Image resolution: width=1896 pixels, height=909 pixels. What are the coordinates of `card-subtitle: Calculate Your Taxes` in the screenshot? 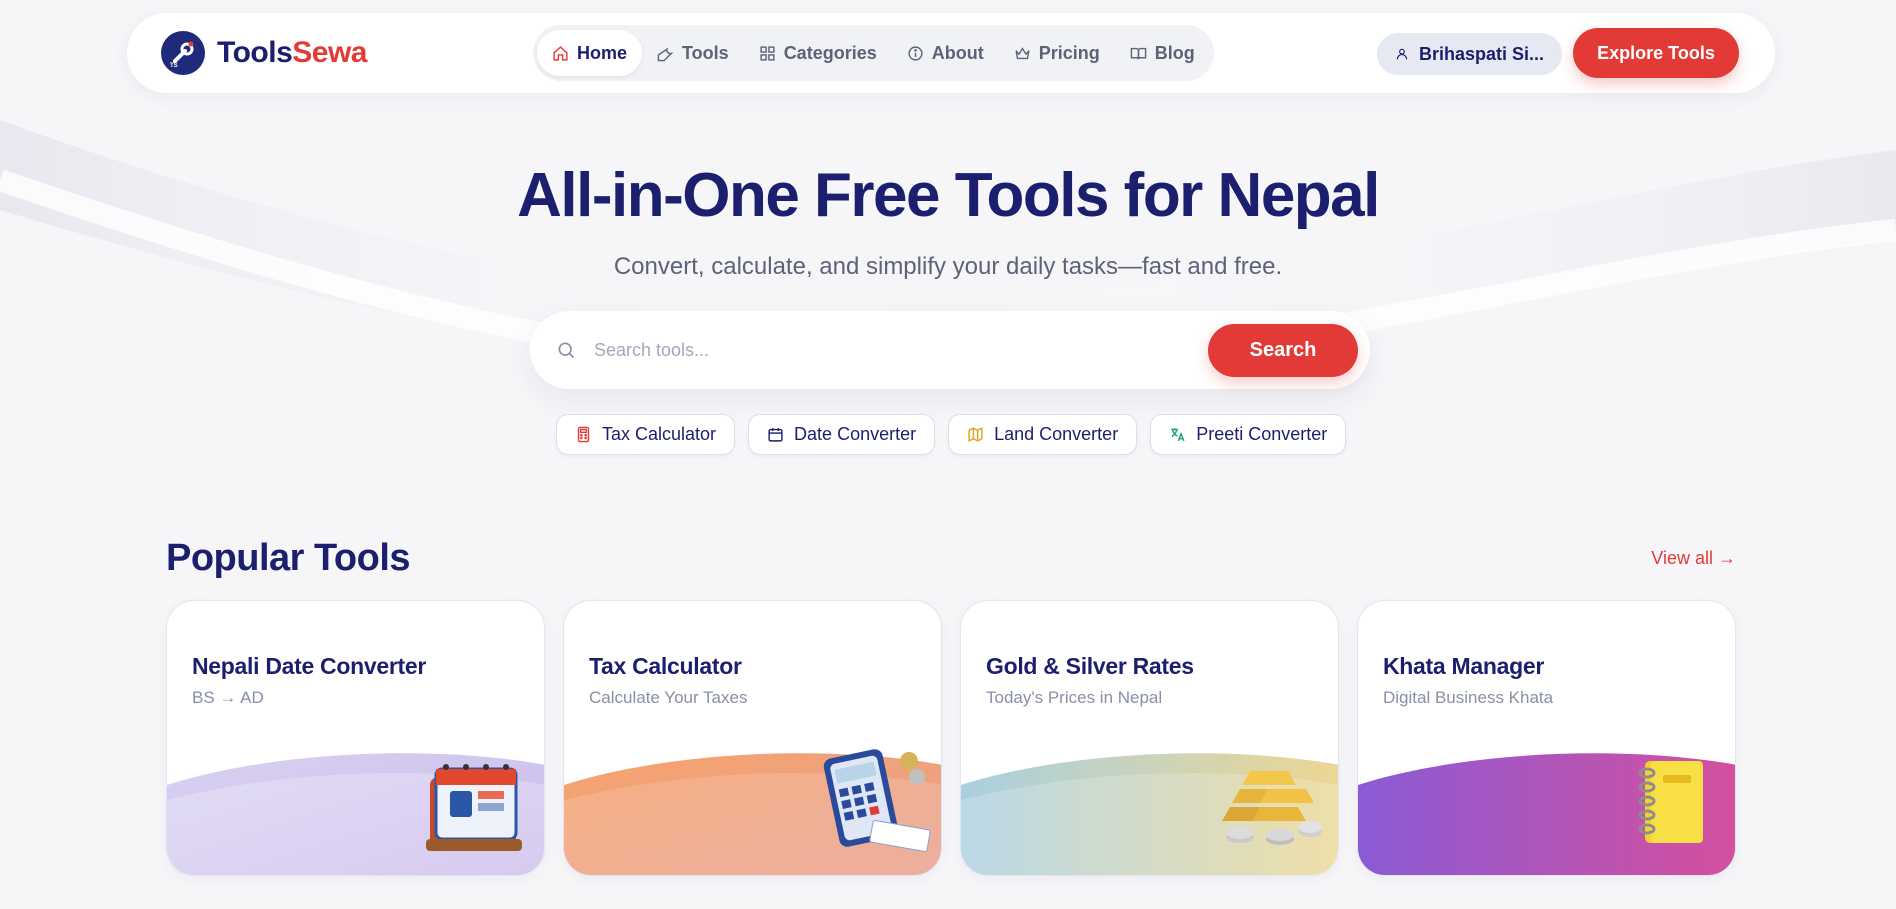 It's located at (668, 697).